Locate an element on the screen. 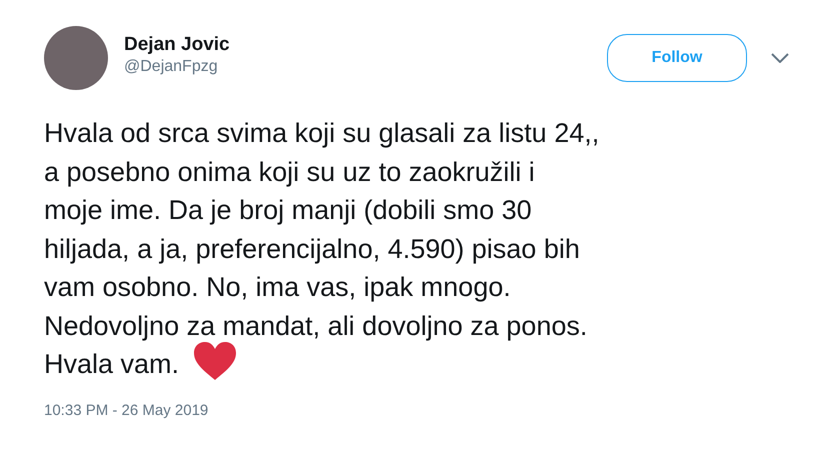 This screenshot has width=833, height=470. tweet-text-line: moje ime. Da je broj manji (dobili smo 30 is located at coordinates (288, 210).